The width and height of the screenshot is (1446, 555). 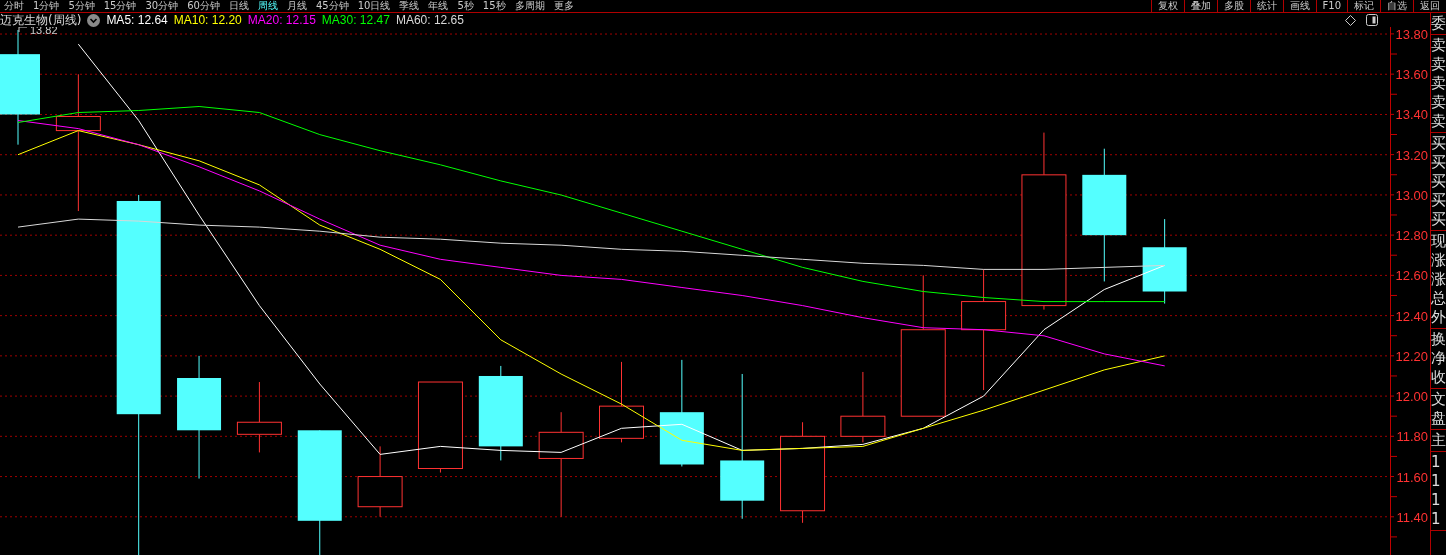 I want to click on side-label: 外, so click(x=1438, y=317).